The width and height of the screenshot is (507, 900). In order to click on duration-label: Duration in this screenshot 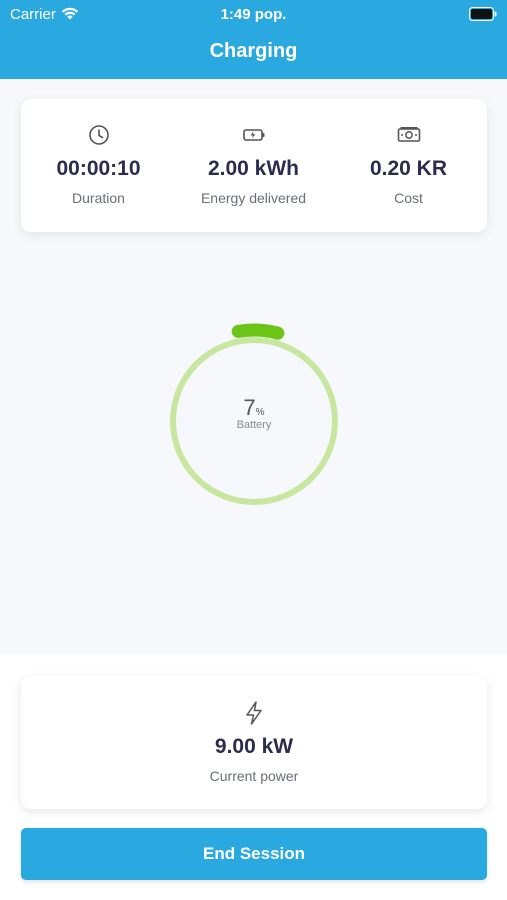, I will do `click(98, 198)`.